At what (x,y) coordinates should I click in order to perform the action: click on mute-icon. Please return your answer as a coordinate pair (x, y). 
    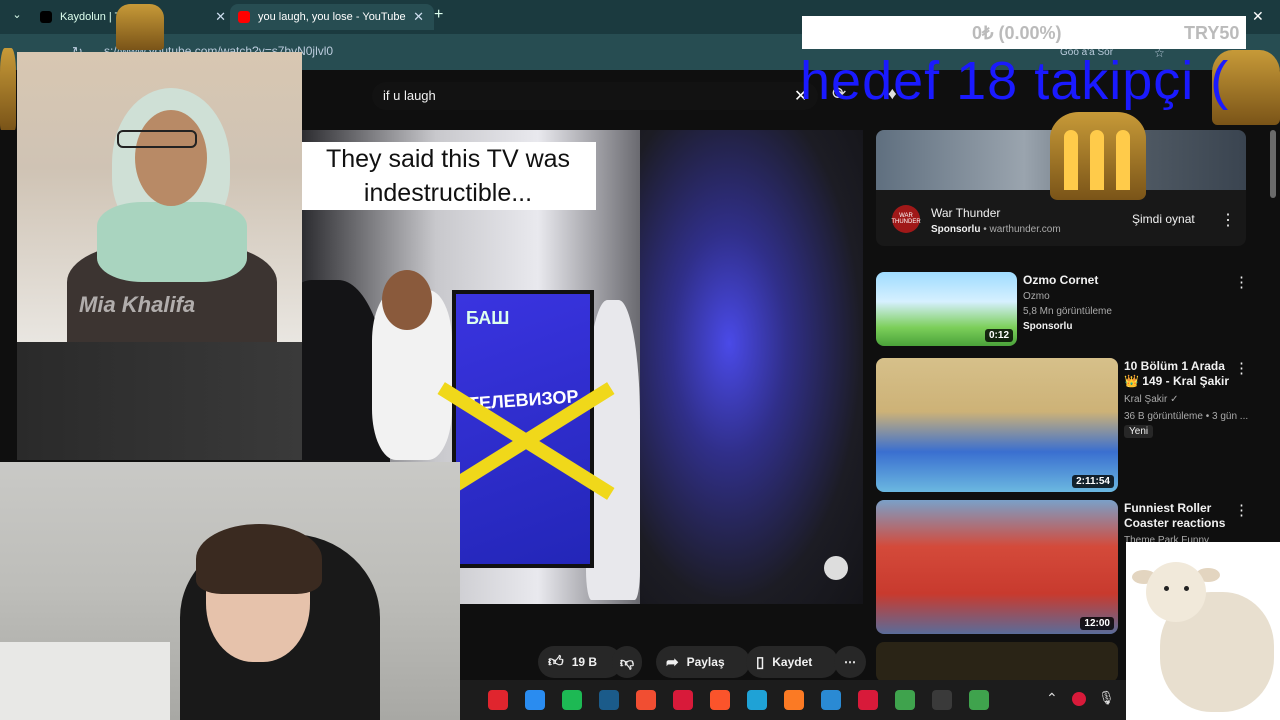
    Looking at the image, I should click on (836, 568).